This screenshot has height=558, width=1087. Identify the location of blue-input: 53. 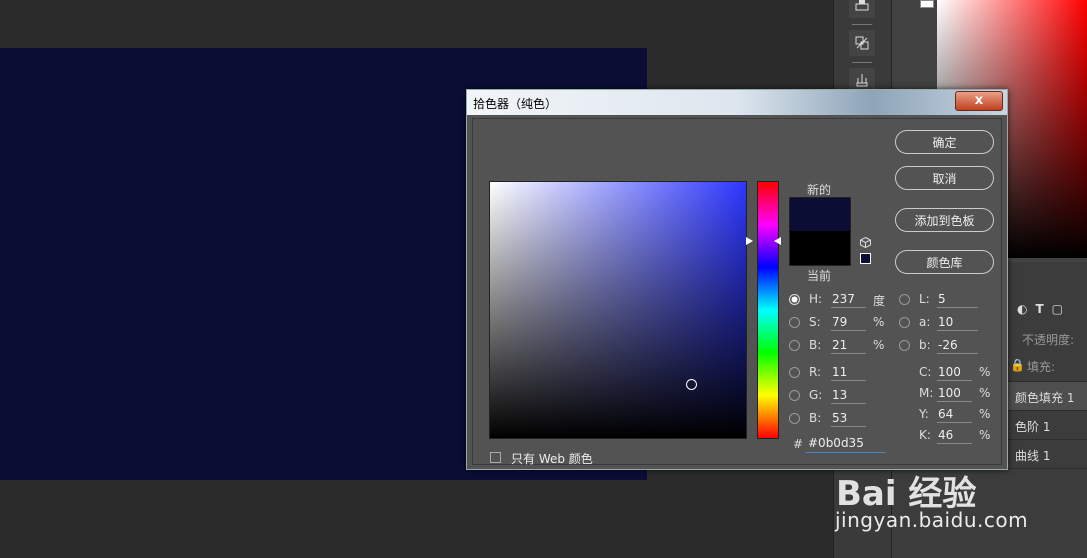
(848, 418).